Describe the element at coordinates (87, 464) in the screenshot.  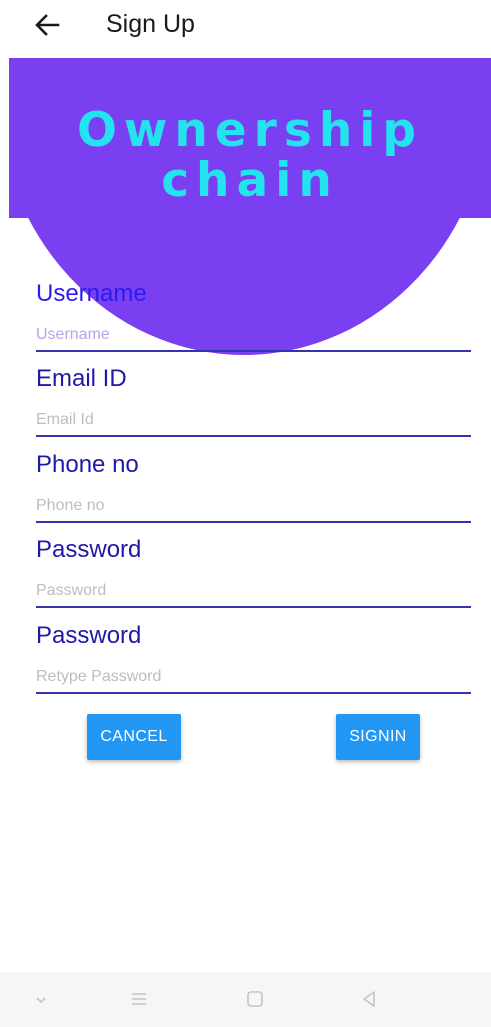
I see `phone-label: Phone no` at that location.